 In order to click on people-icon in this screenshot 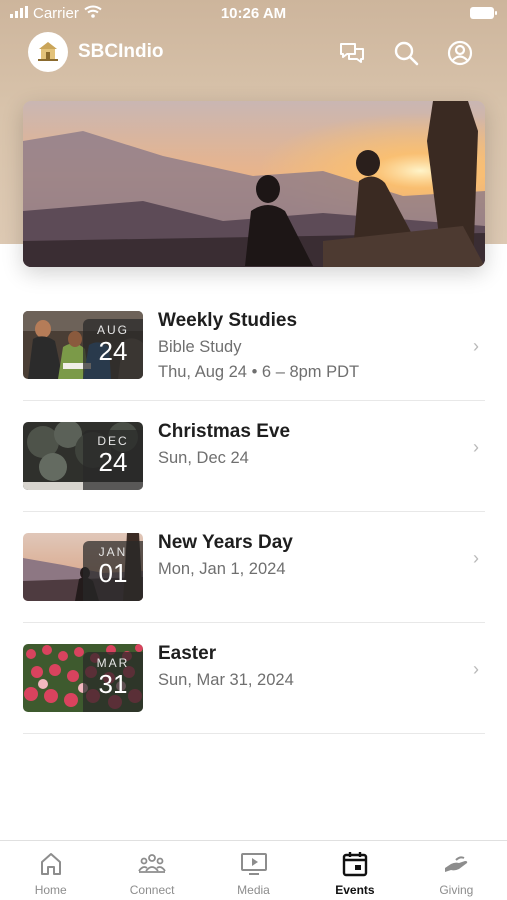, I will do `click(152, 864)`.